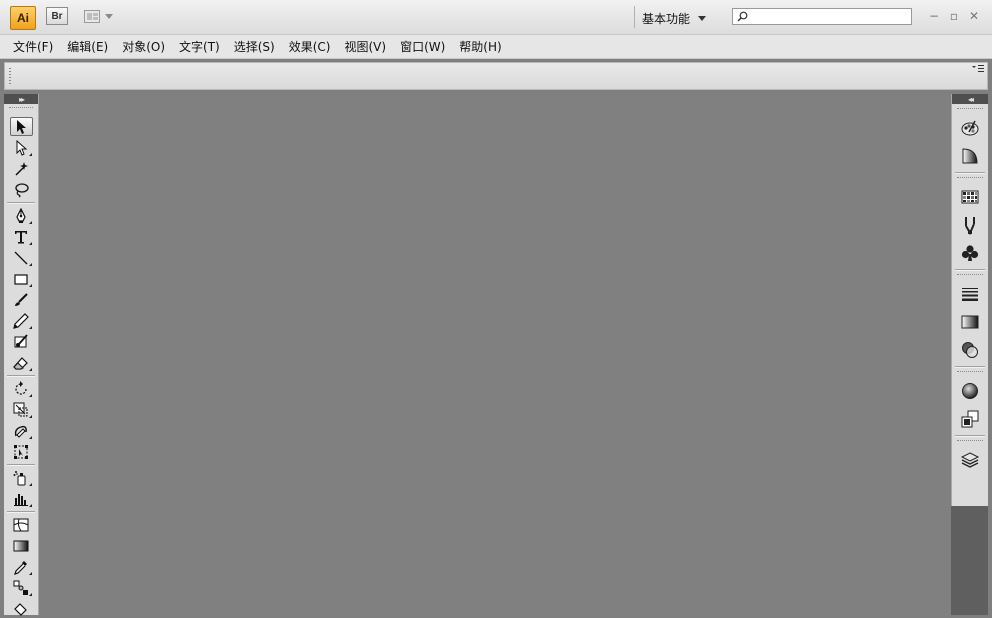  I want to click on direct-selection-tool, so click(21, 147).